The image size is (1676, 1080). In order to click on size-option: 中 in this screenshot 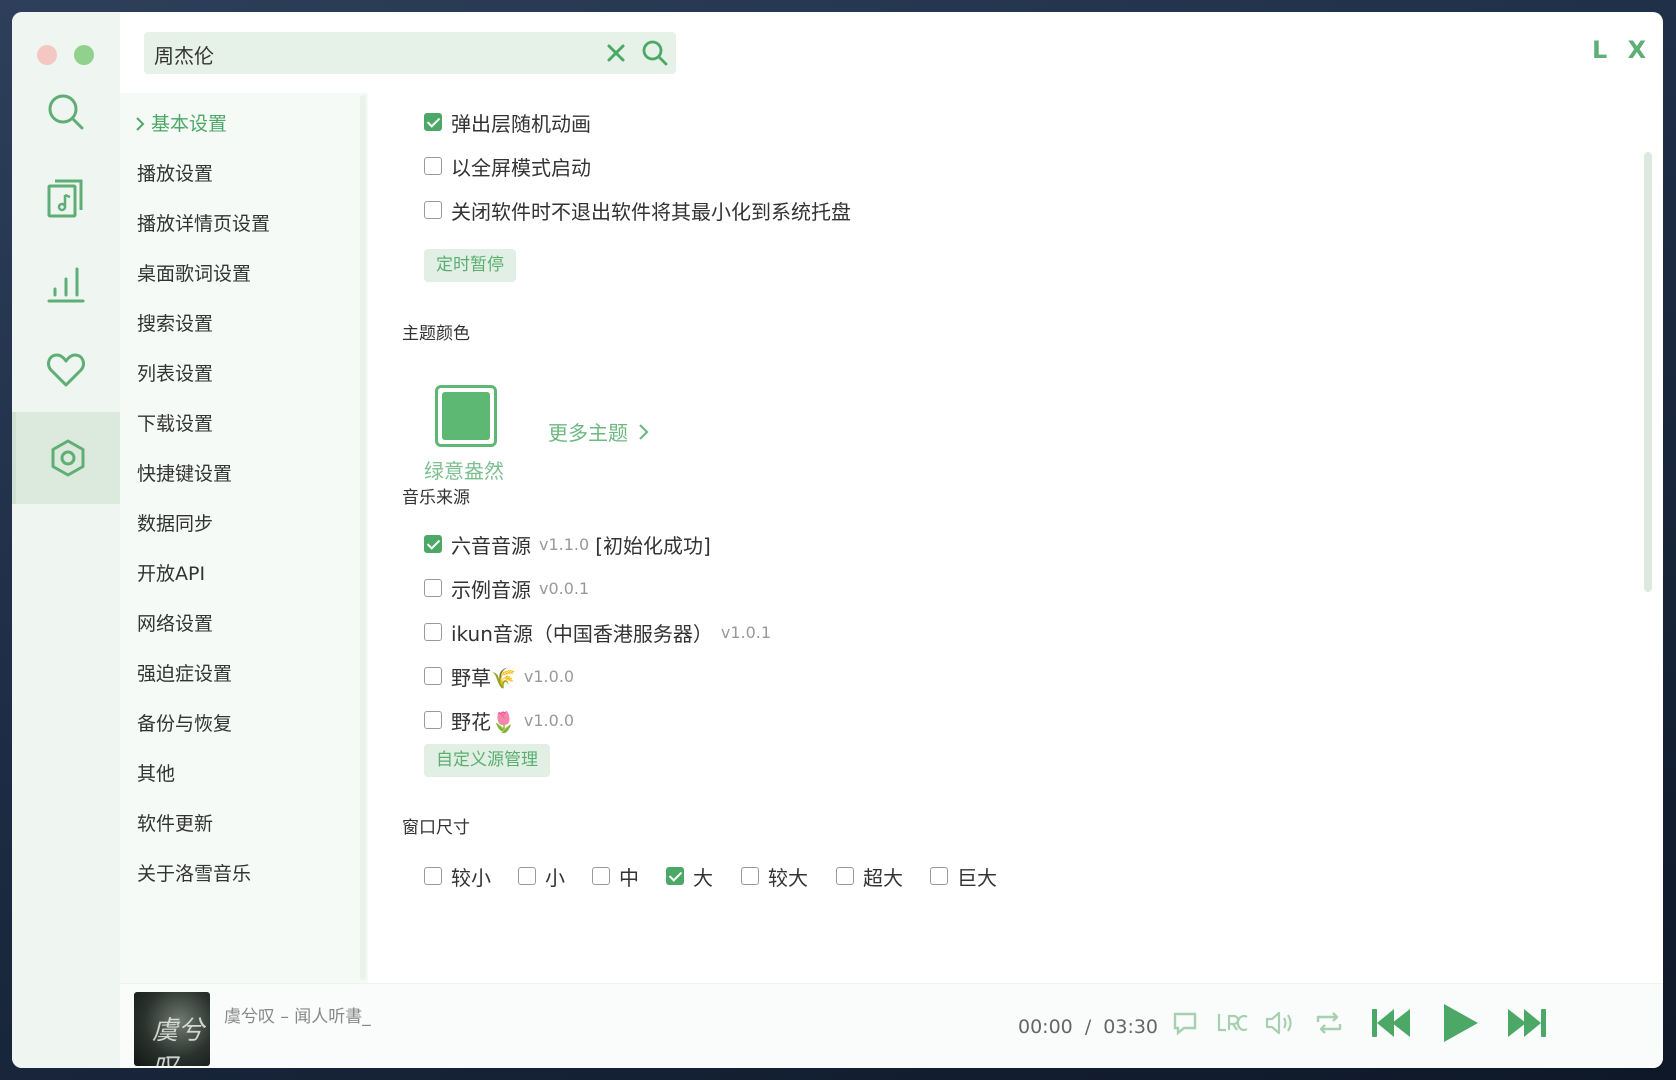, I will do `click(615, 876)`.